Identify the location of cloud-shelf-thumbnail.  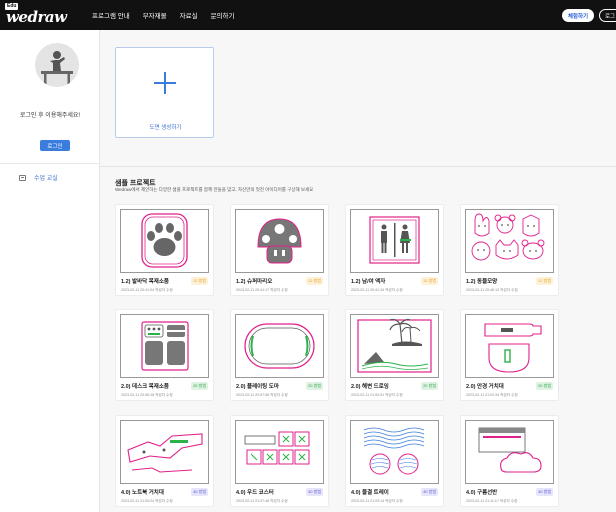
(509, 452).